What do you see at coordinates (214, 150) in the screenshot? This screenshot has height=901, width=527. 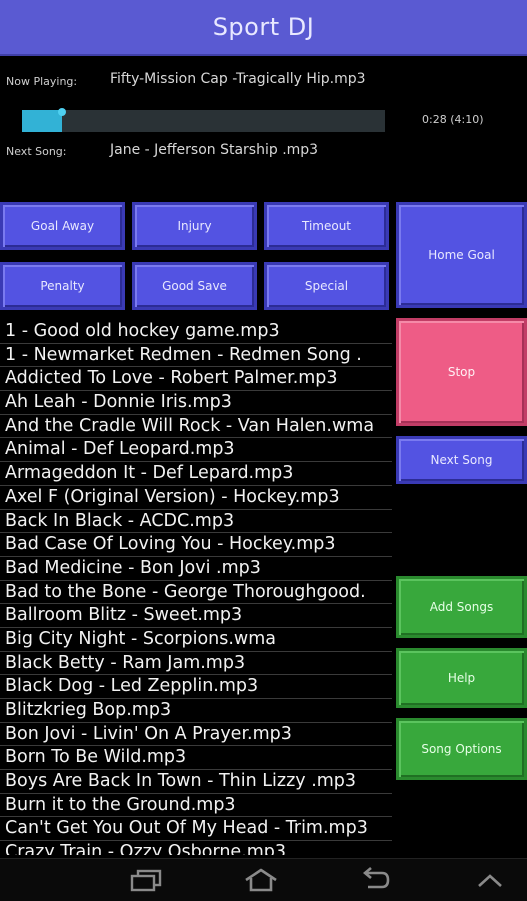 I see `next-song-track: Jane - Jefferson Starship .mp3` at bounding box center [214, 150].